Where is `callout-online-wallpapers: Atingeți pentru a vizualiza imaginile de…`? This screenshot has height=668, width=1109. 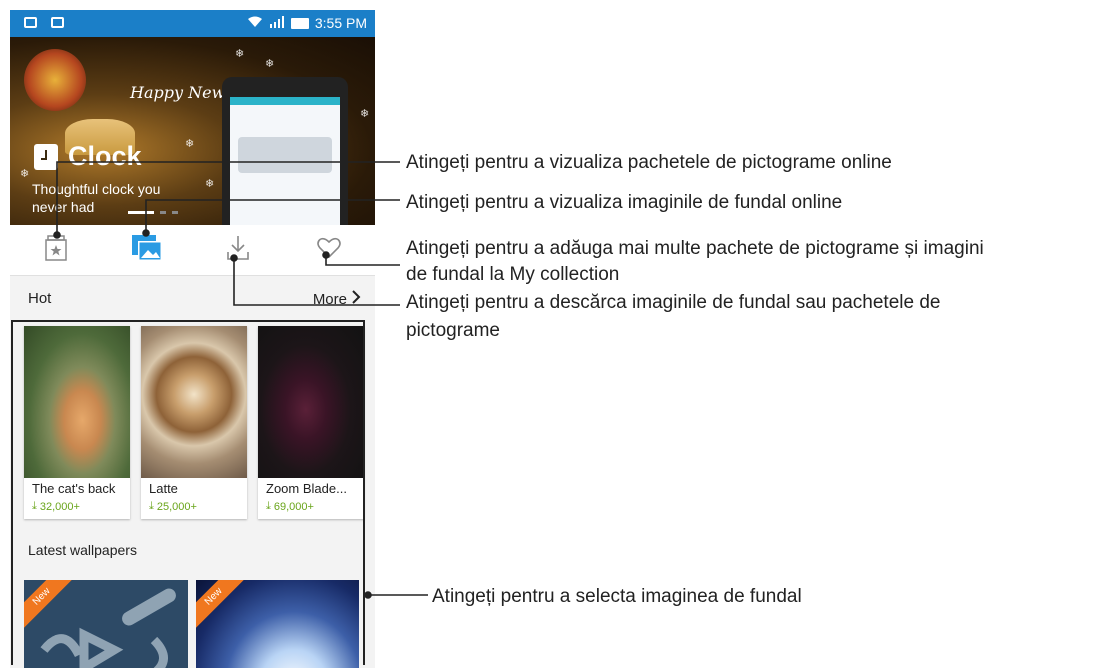 callout-online-wallpapers: Atingeți pentru a vizualiza imaginile de… is located at coordinates (624, 202).